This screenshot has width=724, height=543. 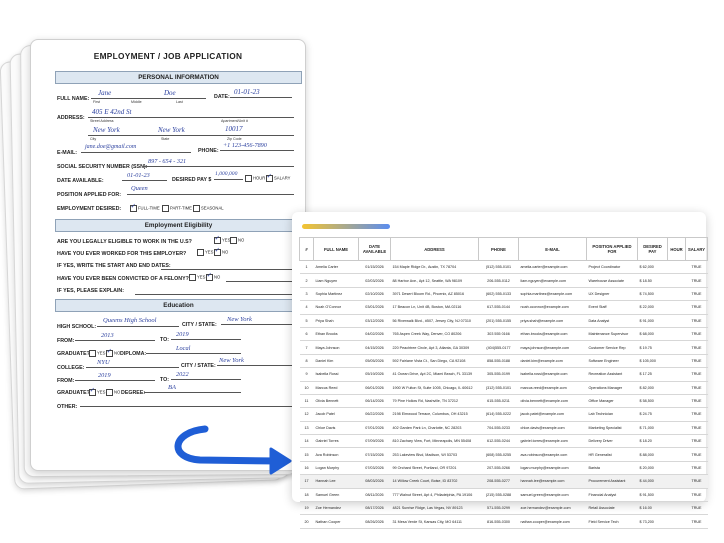 What do you see at coordinates (552, 454) in the screenshot?
I see `table-cell: ava.robinson@example.com` at bounding box center [552, 454].